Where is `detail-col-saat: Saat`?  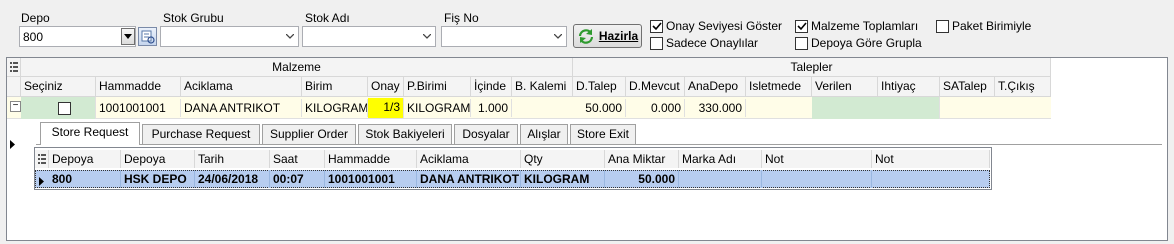 detail-col-saat: Saat is located at coordinates (297, 159).